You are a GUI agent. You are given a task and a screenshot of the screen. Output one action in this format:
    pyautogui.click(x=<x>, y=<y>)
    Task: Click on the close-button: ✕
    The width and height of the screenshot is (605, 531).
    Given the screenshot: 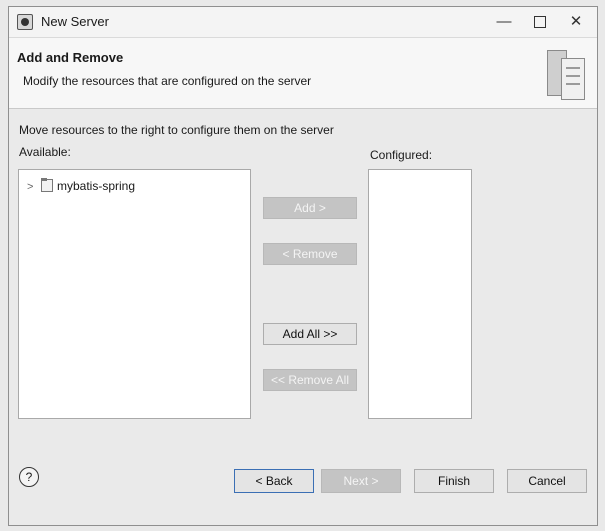 What is the action you would take?
    pyautogui.click(x=576, y=22)
    